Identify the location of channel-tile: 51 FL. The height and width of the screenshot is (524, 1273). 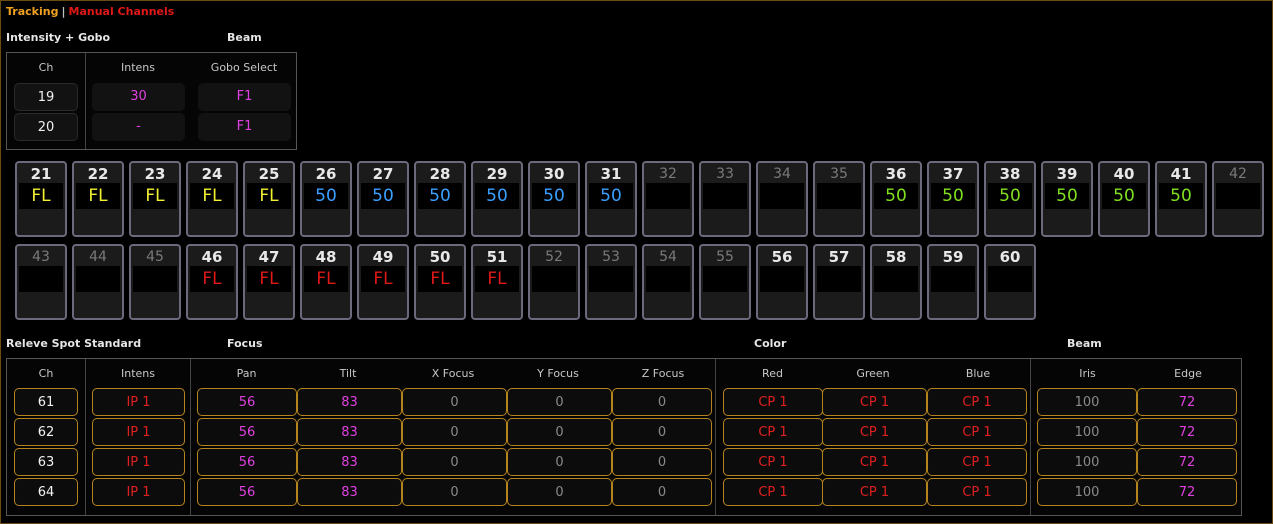
(497, 282).